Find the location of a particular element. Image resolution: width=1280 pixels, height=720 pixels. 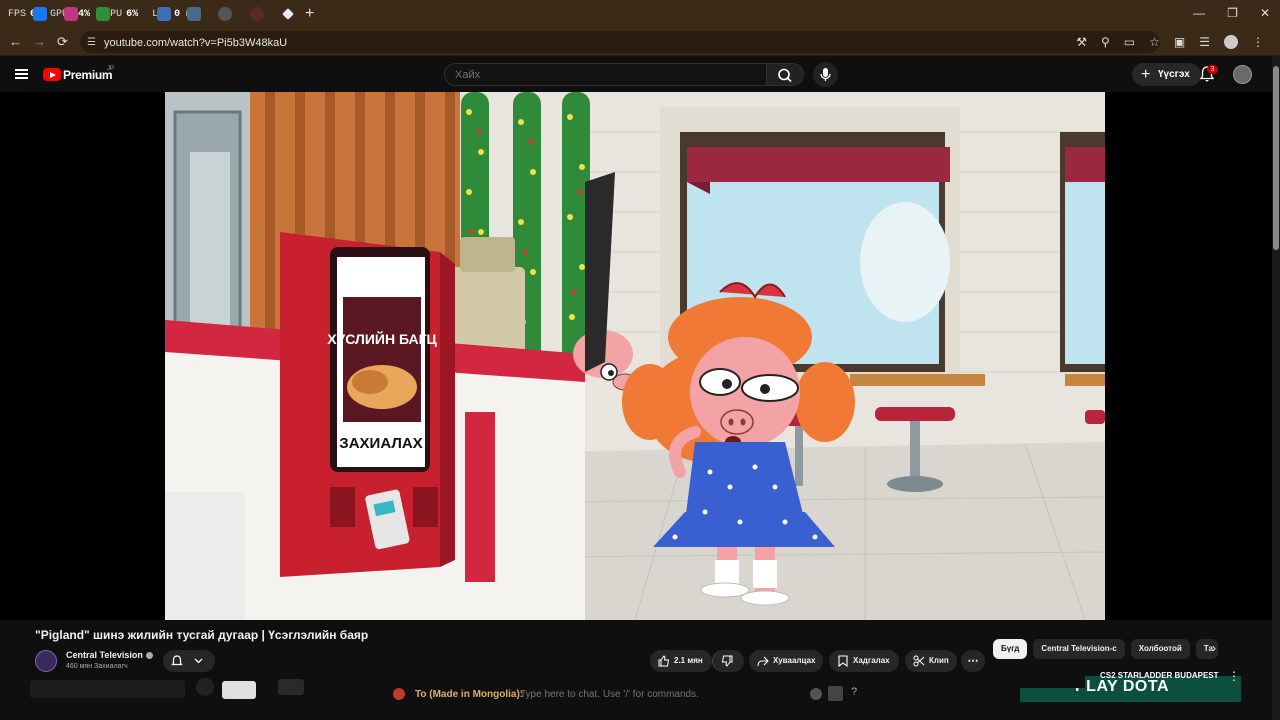

subscription-bell-button is located at coordinates (189, 661).